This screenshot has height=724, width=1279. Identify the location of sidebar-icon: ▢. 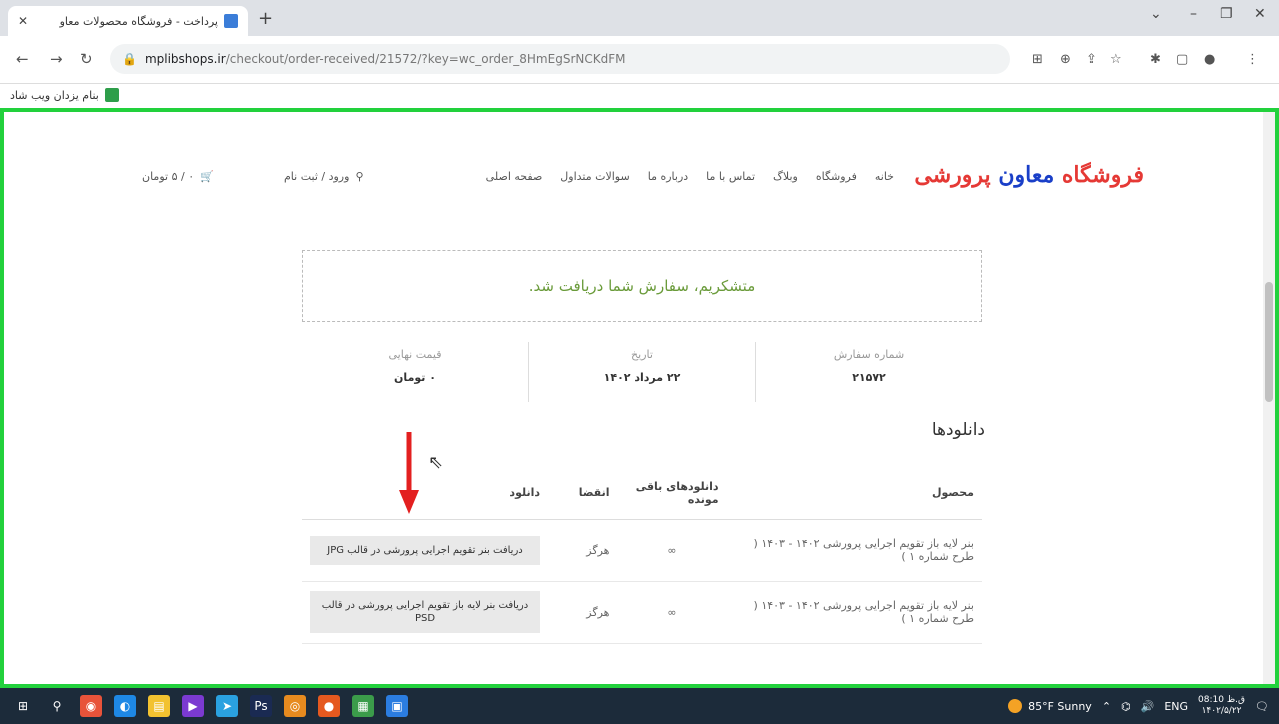
(1182, 59).